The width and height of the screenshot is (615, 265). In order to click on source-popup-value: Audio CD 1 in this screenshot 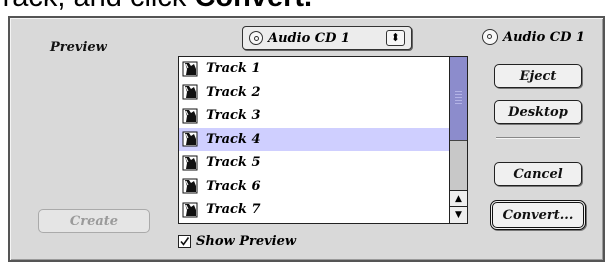, I will do `click(309, 38)`.